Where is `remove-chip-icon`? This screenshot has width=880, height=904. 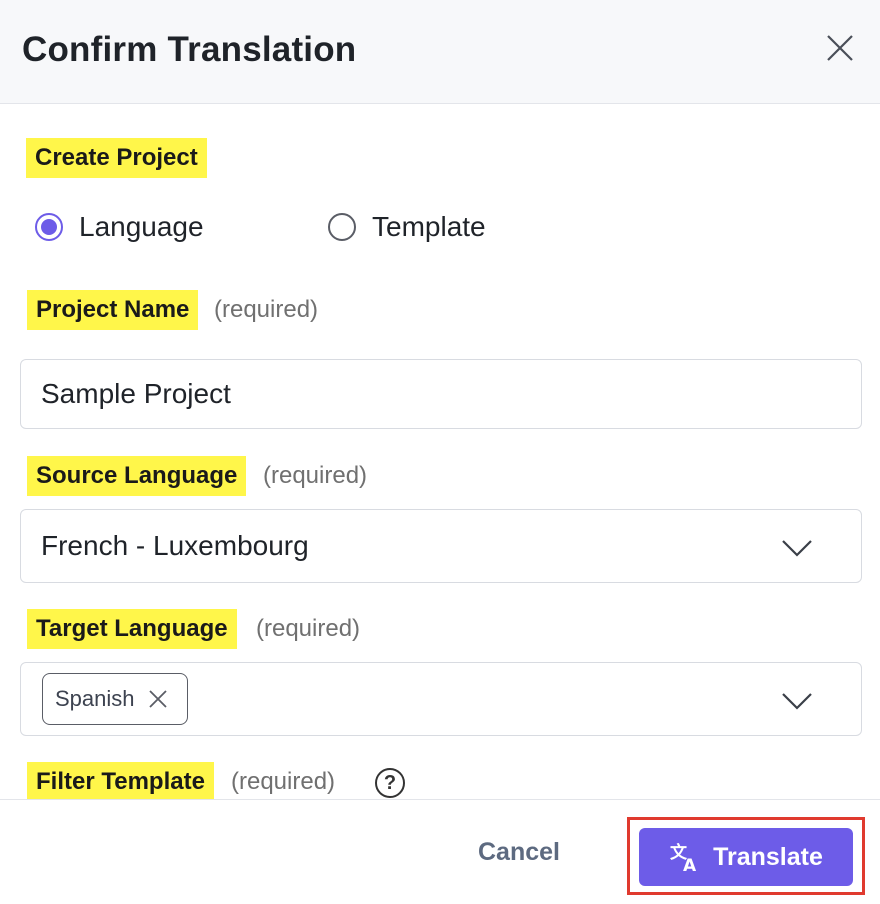
remove-chip-icon is located at coordinates (158, 699).